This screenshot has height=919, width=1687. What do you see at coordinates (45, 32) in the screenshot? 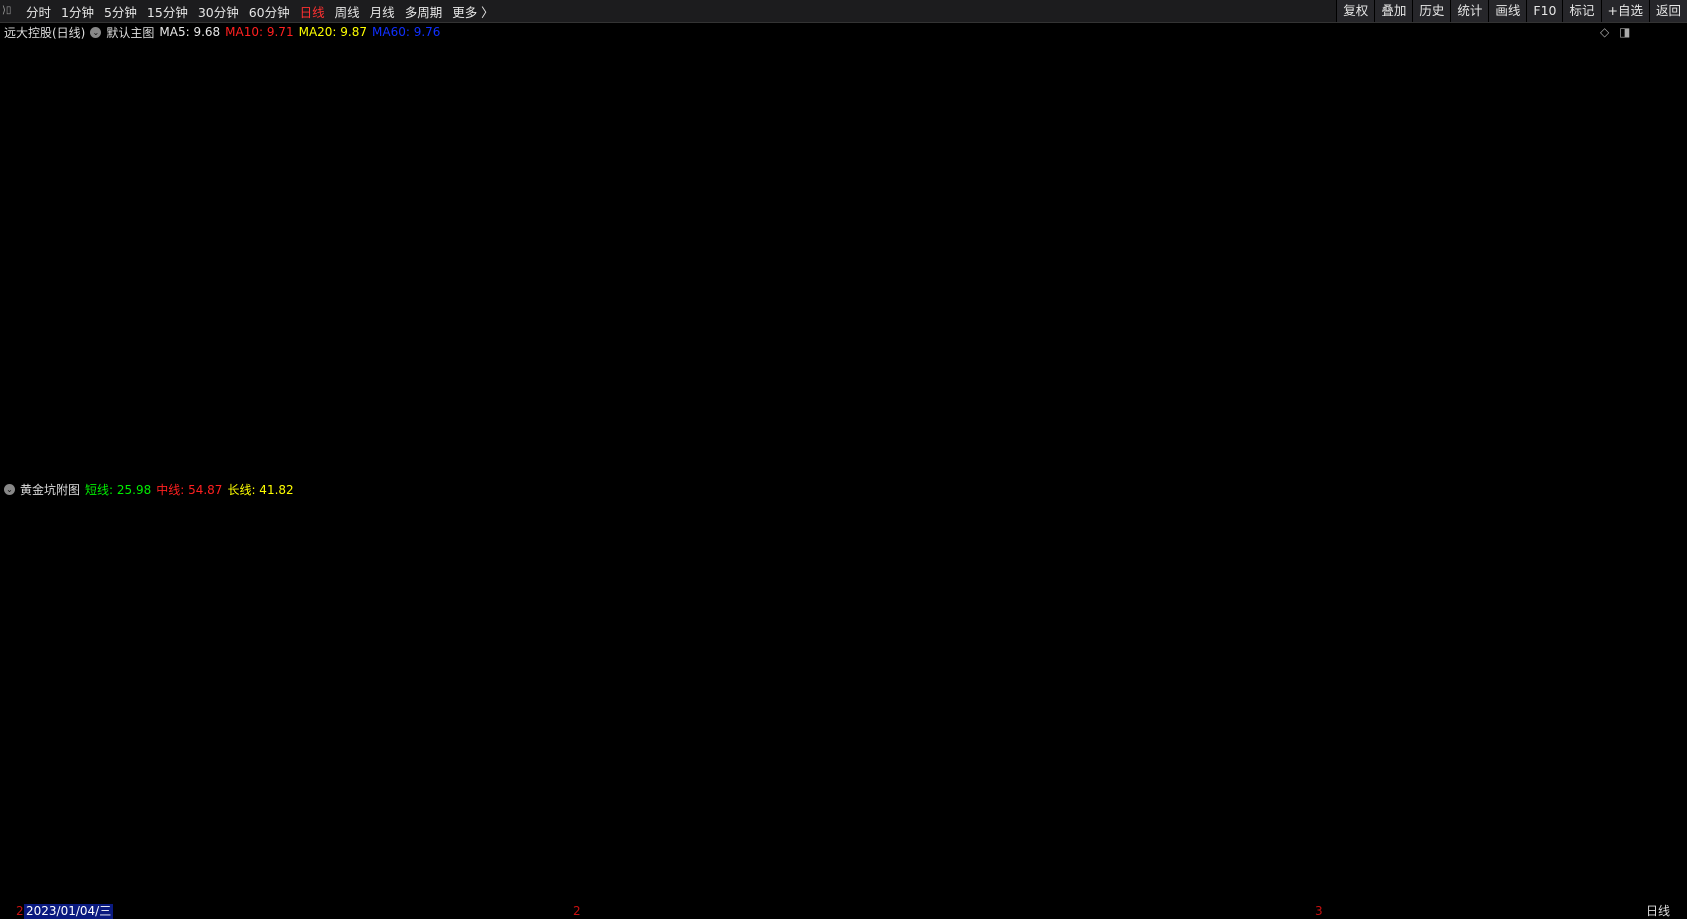
I see `stock-title: 远大控股(日线)` at bounding box center [45, 32].